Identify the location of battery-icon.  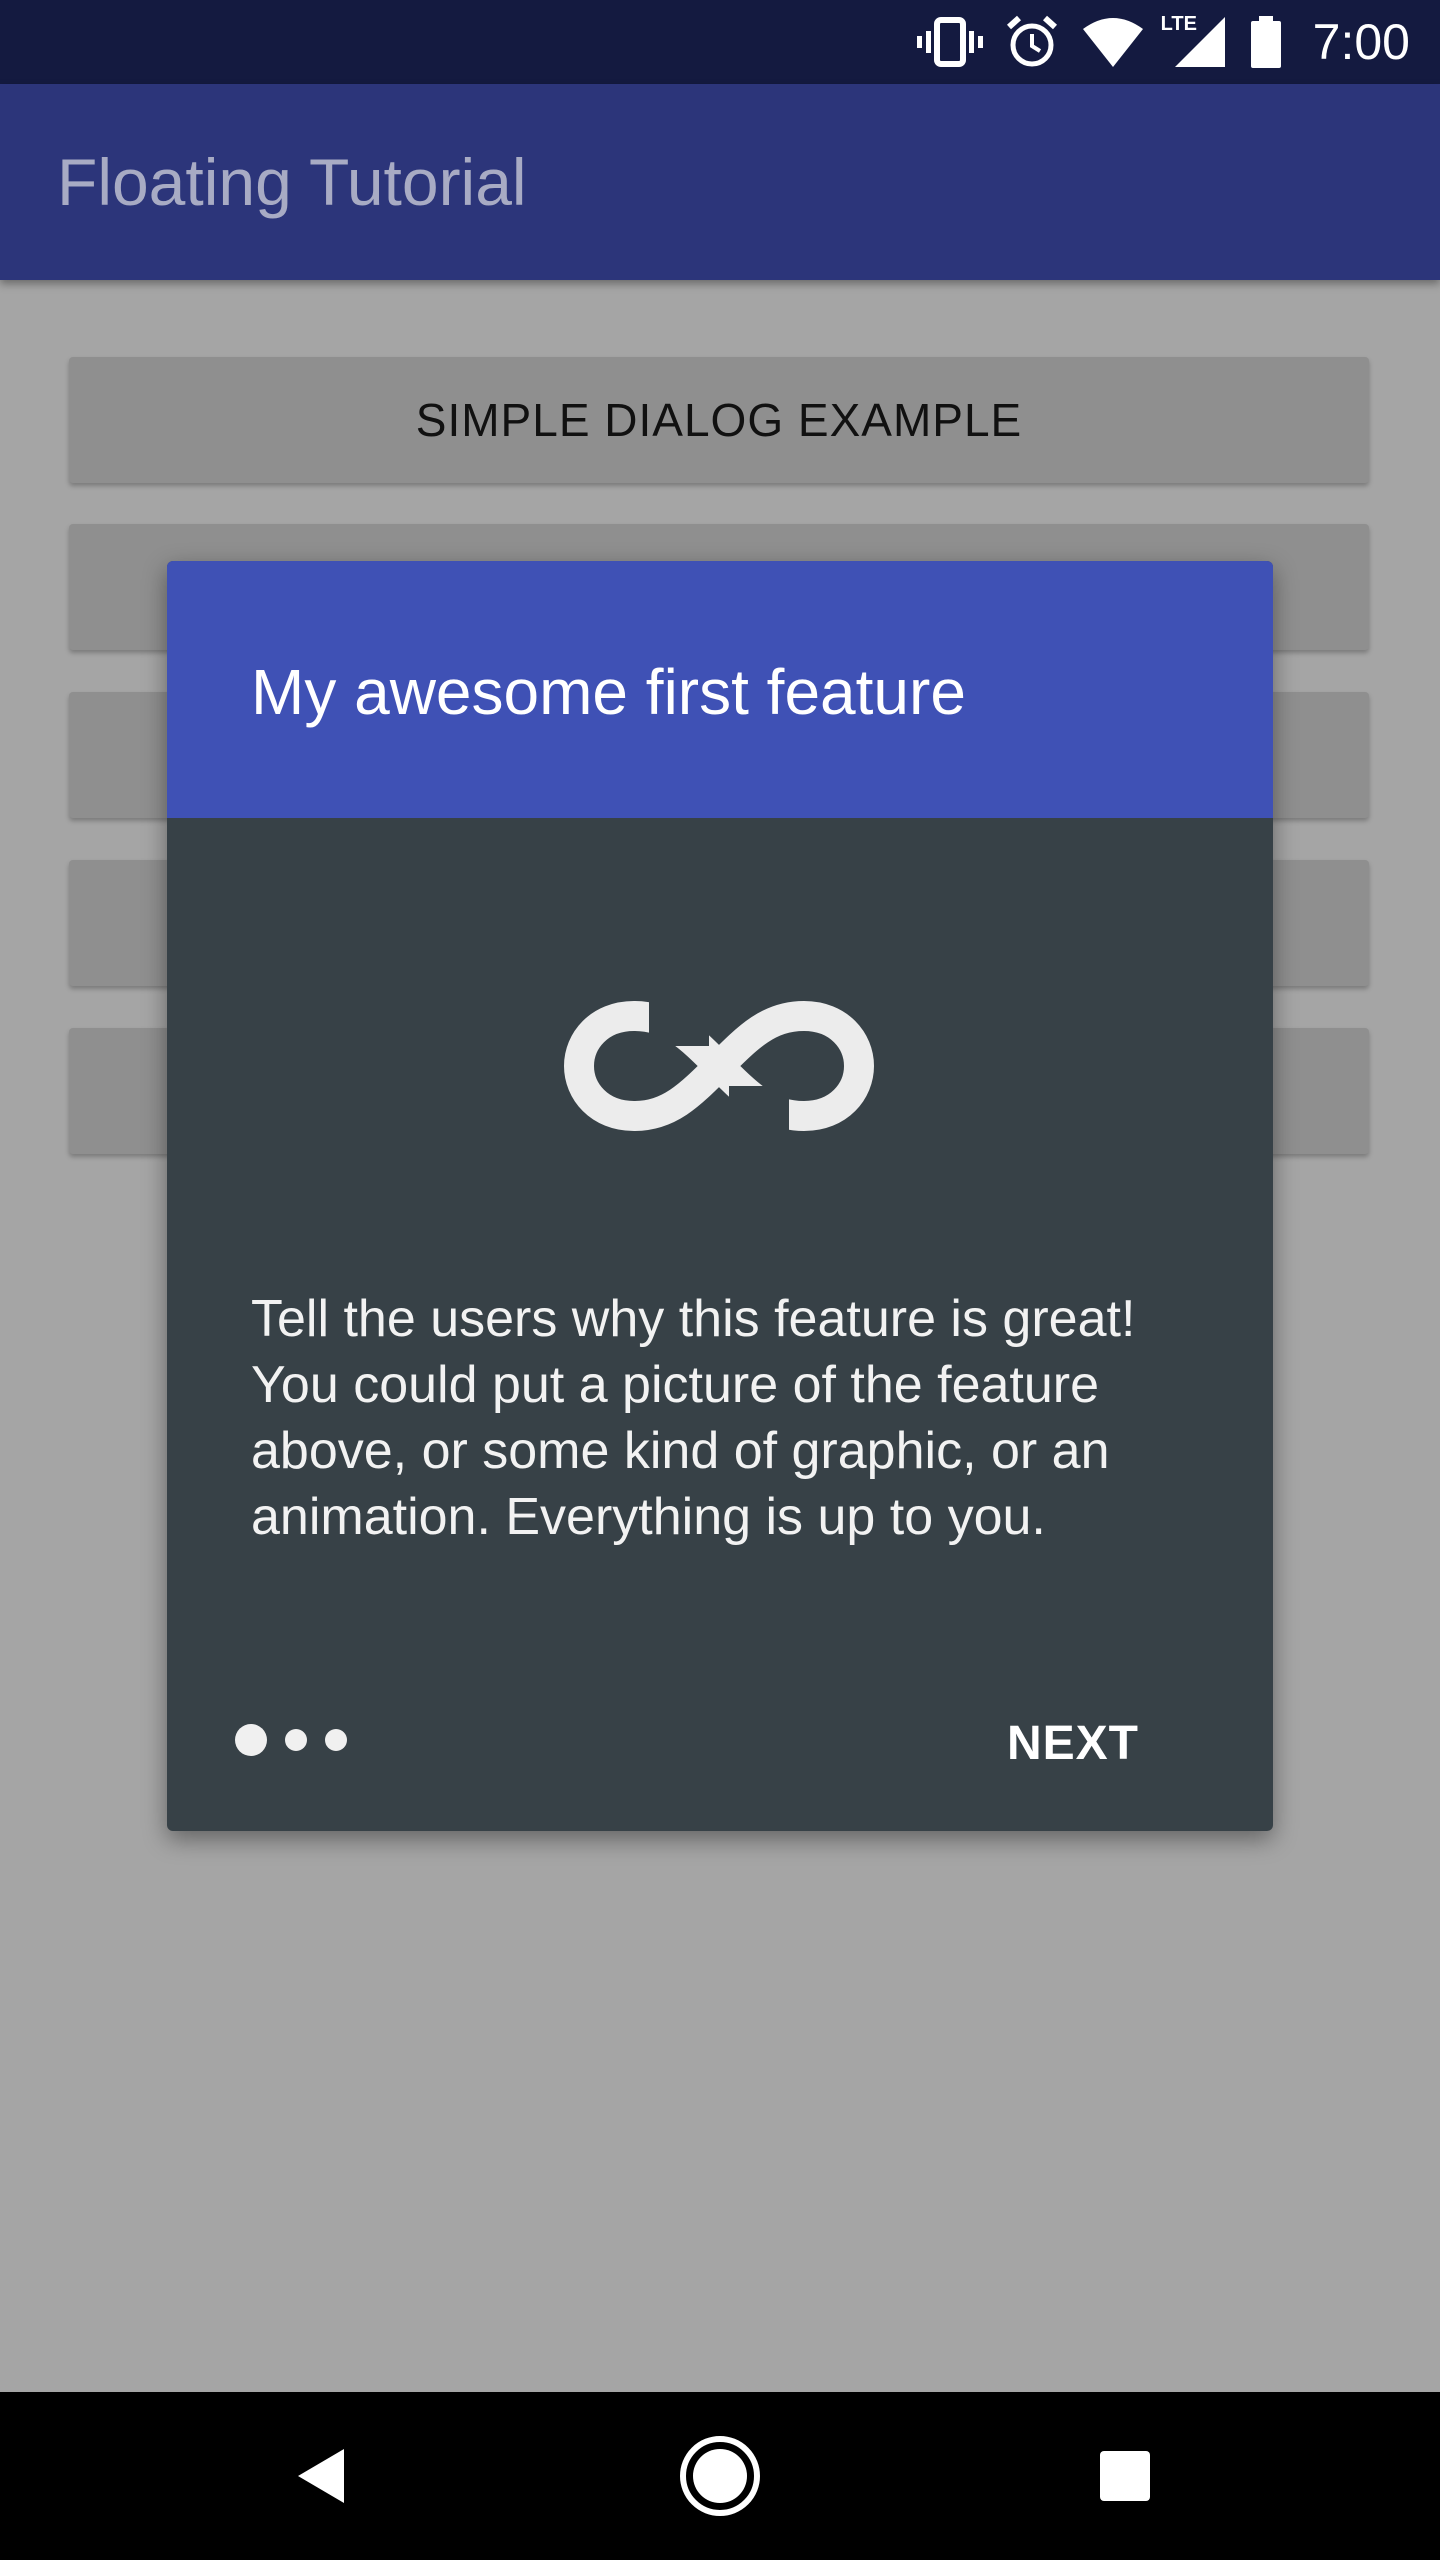
(1266, 42).